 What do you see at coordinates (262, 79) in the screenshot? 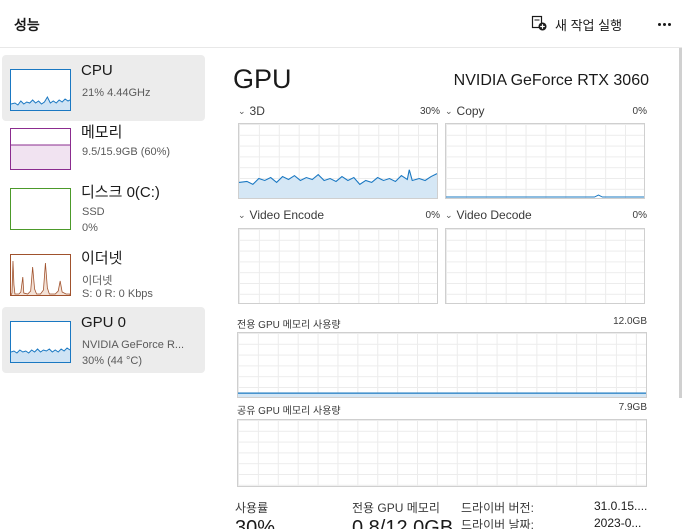
I see `gpu-heading: GPU` at bounding box center [262, 79].